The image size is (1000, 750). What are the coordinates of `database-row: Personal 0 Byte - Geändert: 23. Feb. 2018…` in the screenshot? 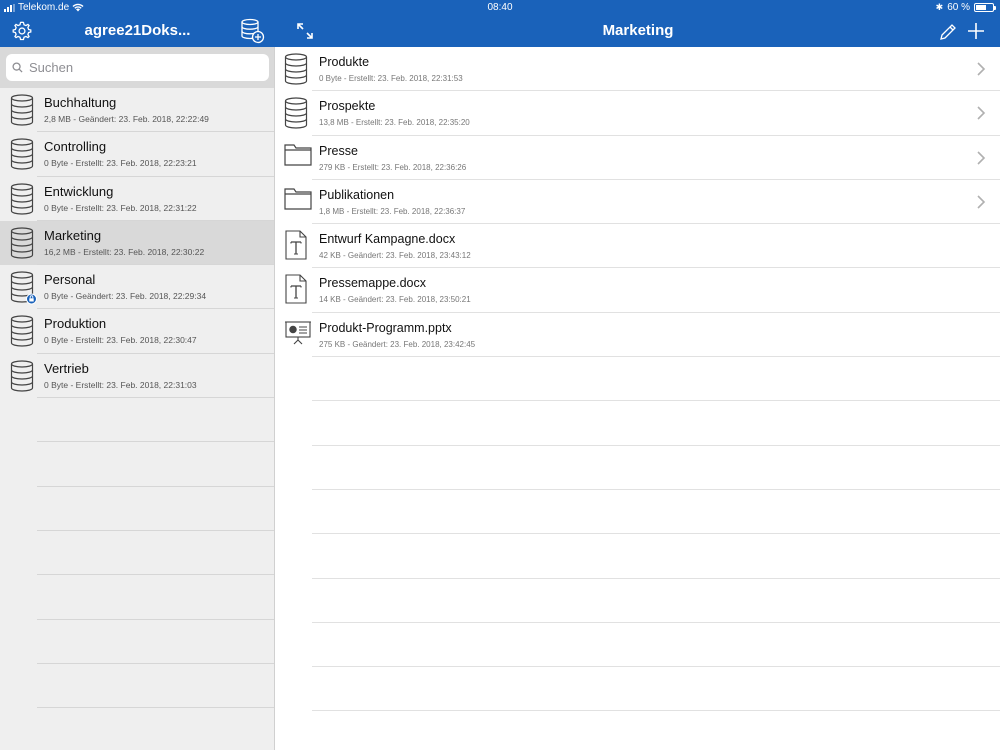 It's located at (137, 287).